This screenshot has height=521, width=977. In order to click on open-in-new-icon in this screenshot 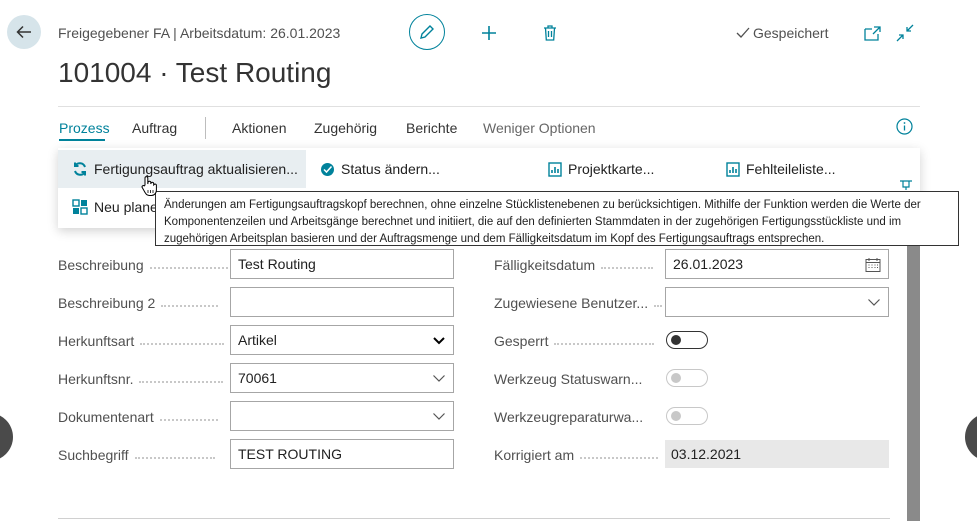, I will do `click(872, 33)`.